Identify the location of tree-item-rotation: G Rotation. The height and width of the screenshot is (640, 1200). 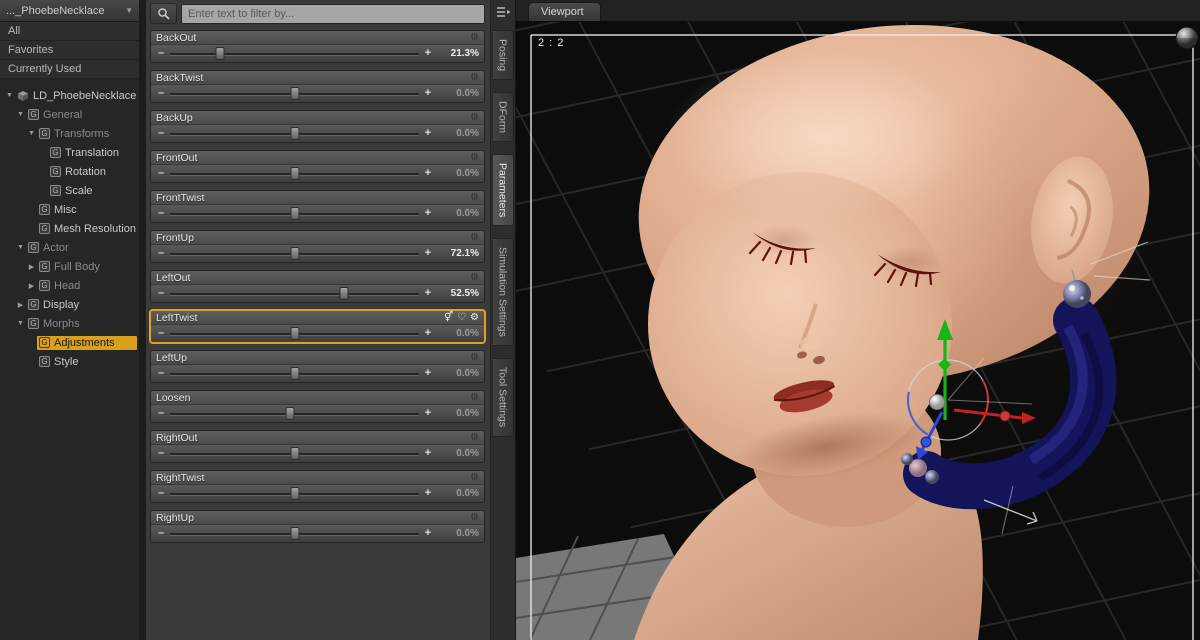
(69, 171).